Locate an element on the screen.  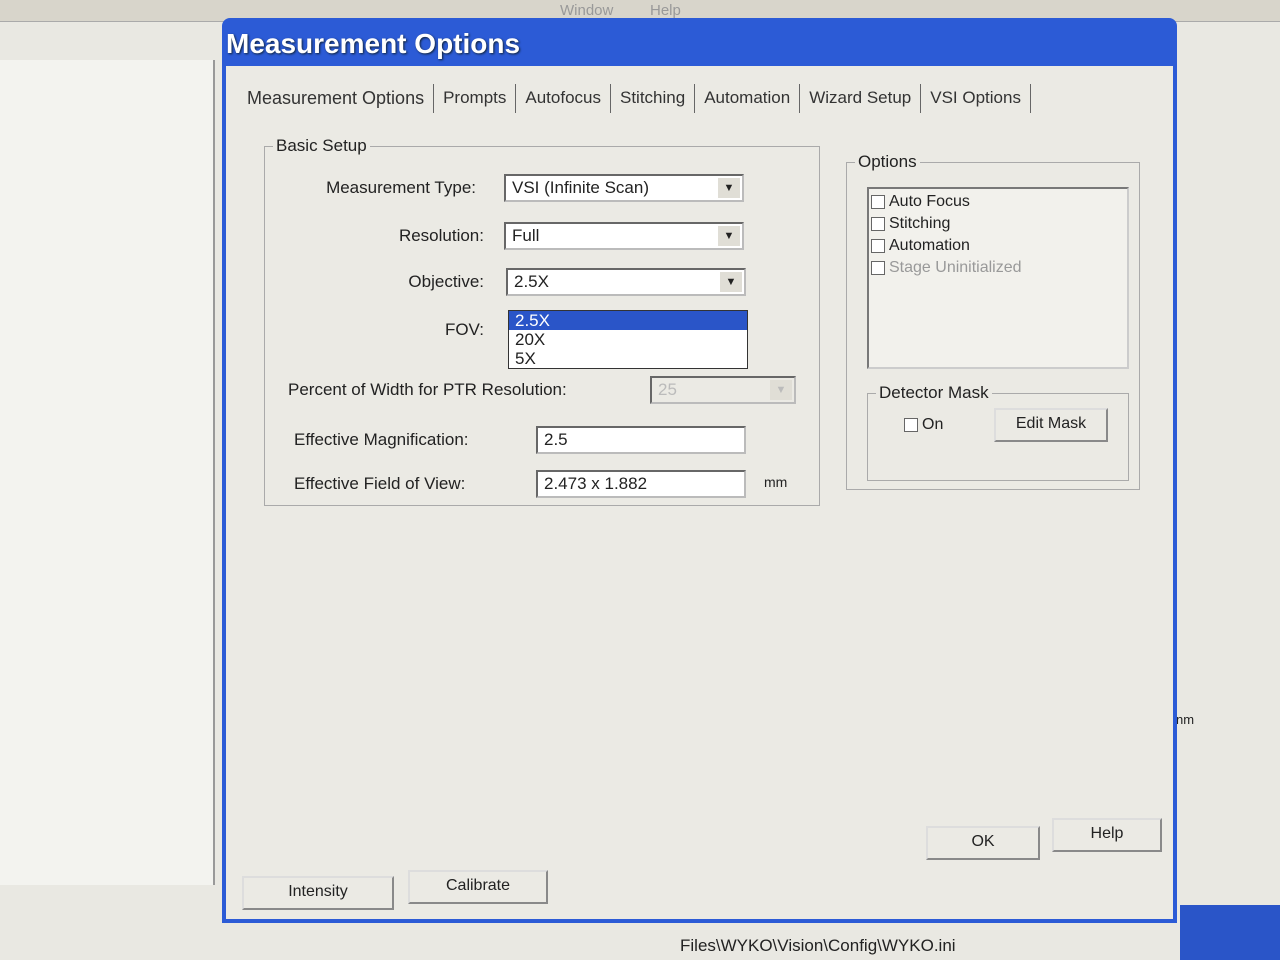
objective-value: 2.5X is located at coordinates (531, 281).